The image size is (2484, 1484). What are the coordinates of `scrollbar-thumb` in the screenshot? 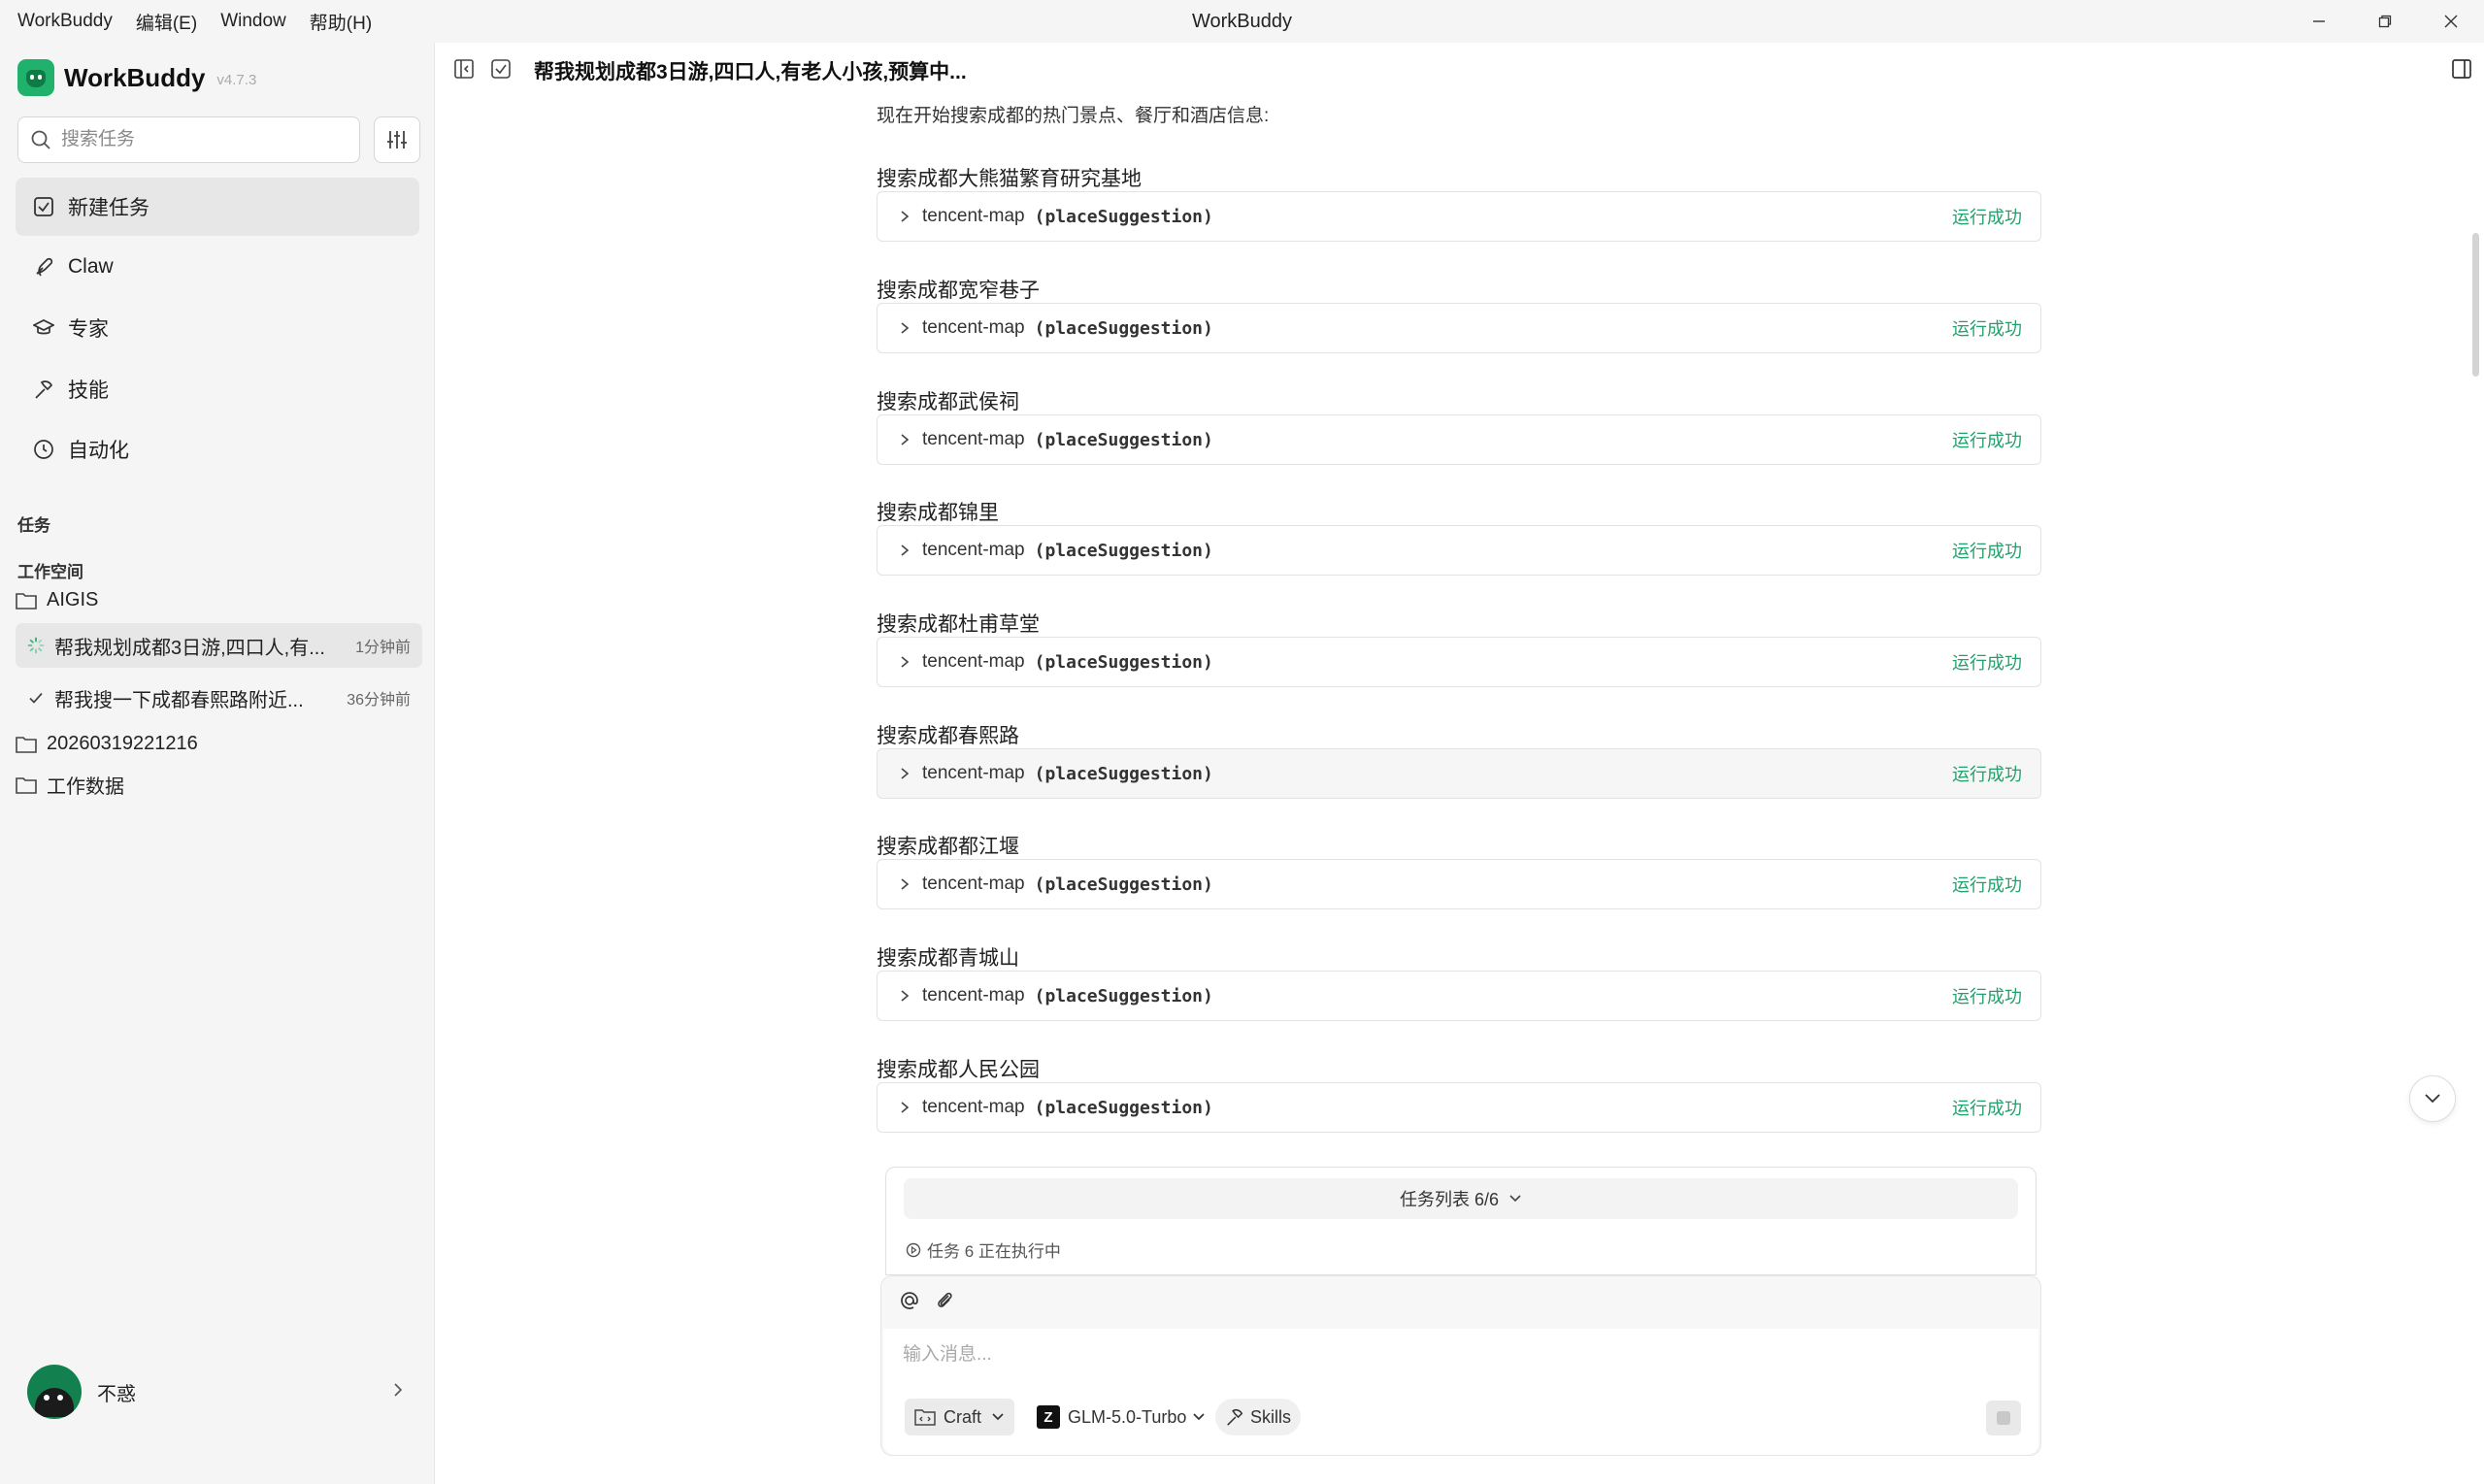 It's located at (2475, 305).